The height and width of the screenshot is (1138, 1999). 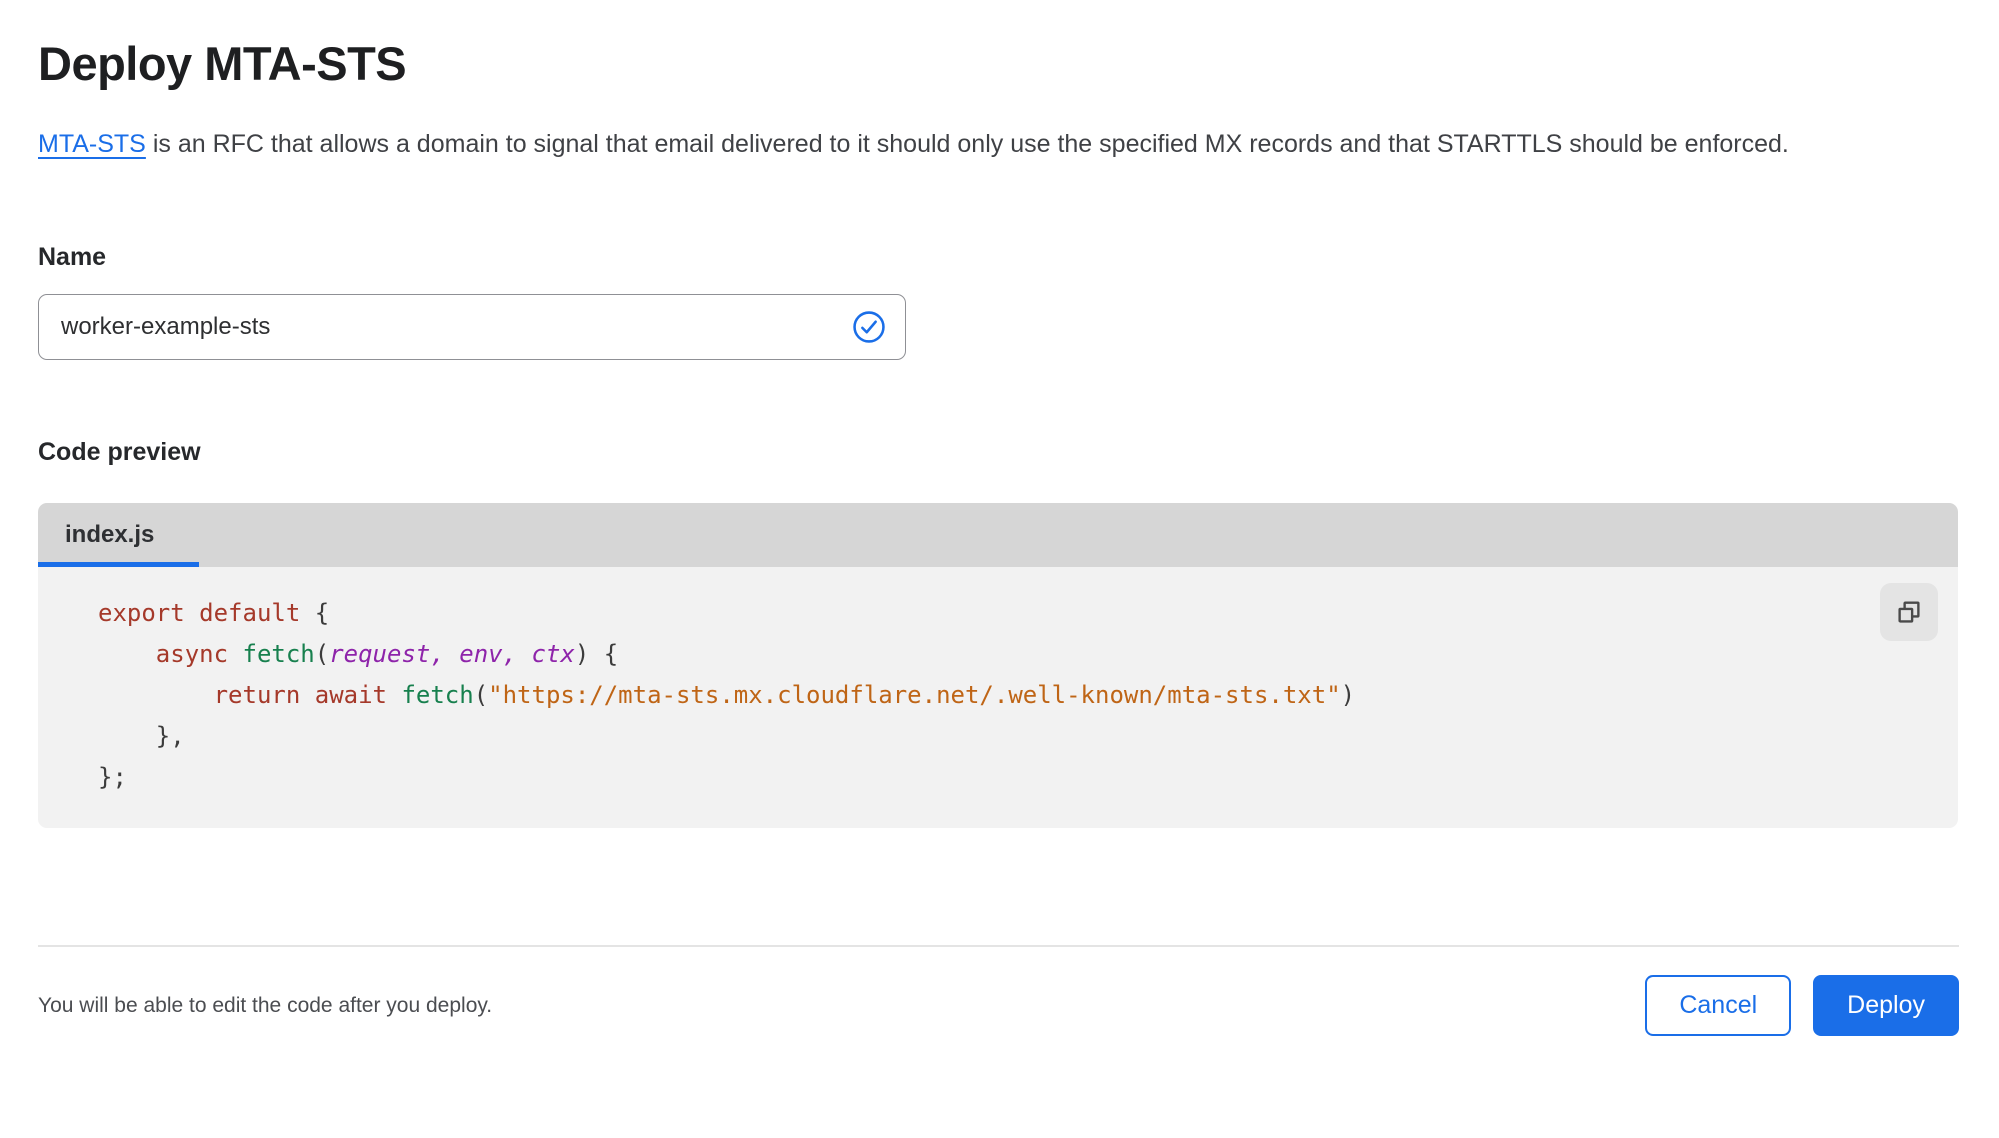 I want to click on copy-code-button, so click(x=1909, y=612).